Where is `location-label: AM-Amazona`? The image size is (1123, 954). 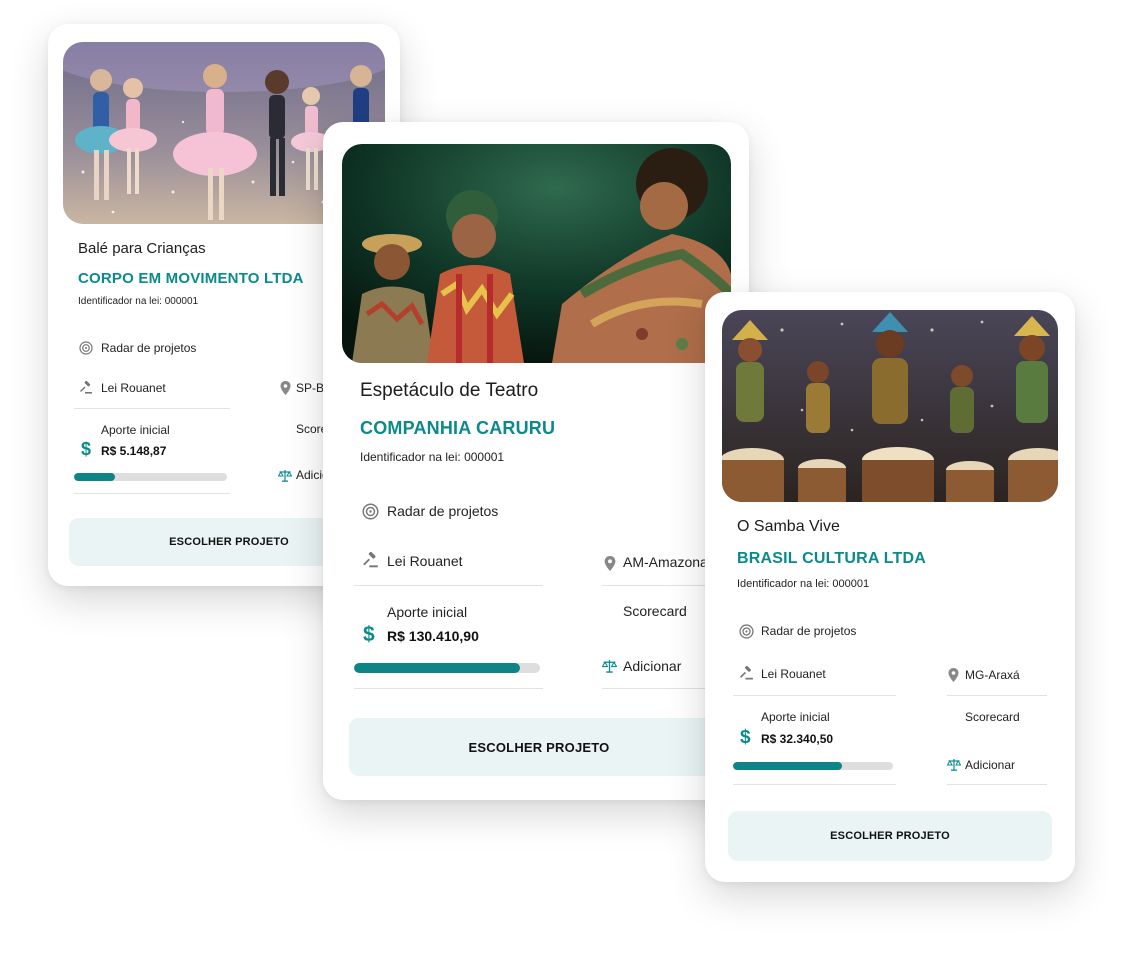
location-label: AM-Amazona is located at coordinates (665, 562).